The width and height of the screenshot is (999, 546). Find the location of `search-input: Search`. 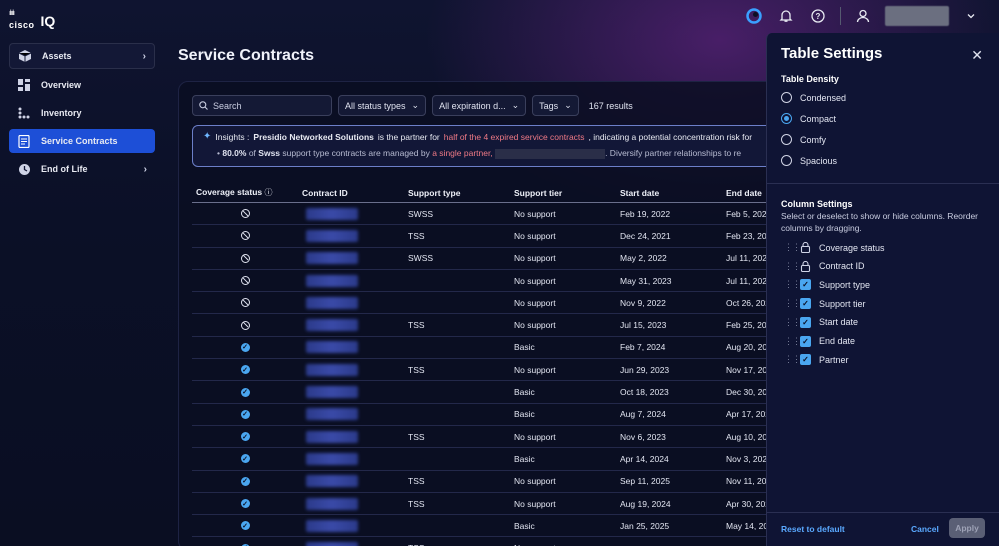

search-input: Search is located at coordinates (262, 105).